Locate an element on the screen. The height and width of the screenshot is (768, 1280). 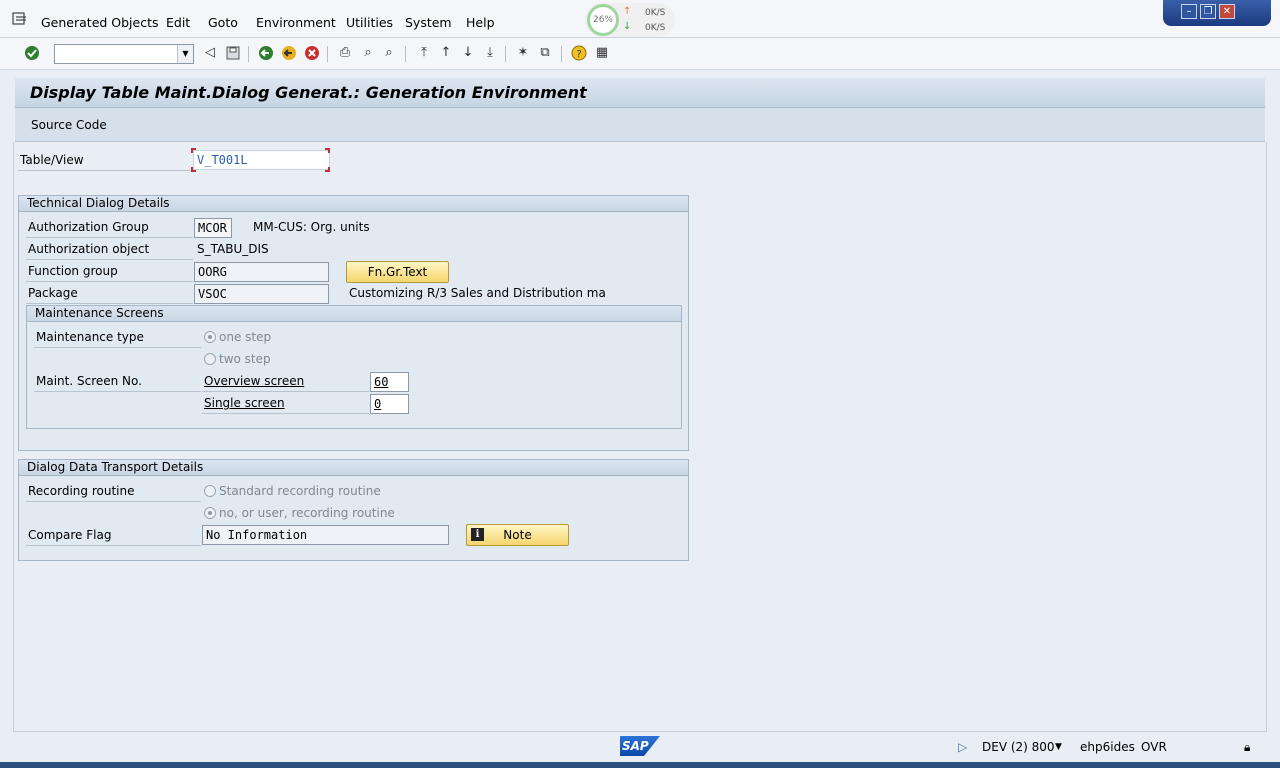
chevron-down-icon: ▼ is located at coordinates (185, 54).